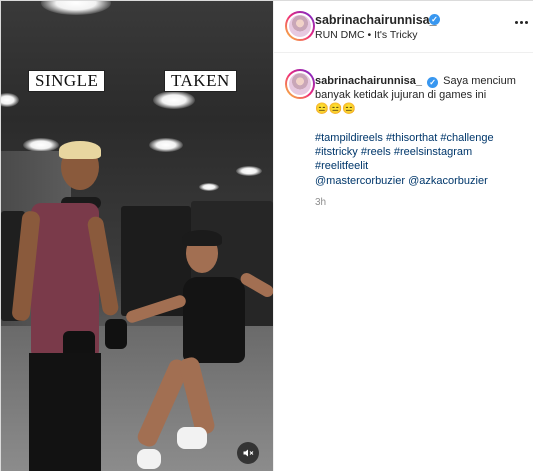 Image resolution: width=533 pixels, height=471 pixels. Describe the element at coordinates (411, 138) in the screenshot. I see `hashtag-link: #thisorthat` at that location.